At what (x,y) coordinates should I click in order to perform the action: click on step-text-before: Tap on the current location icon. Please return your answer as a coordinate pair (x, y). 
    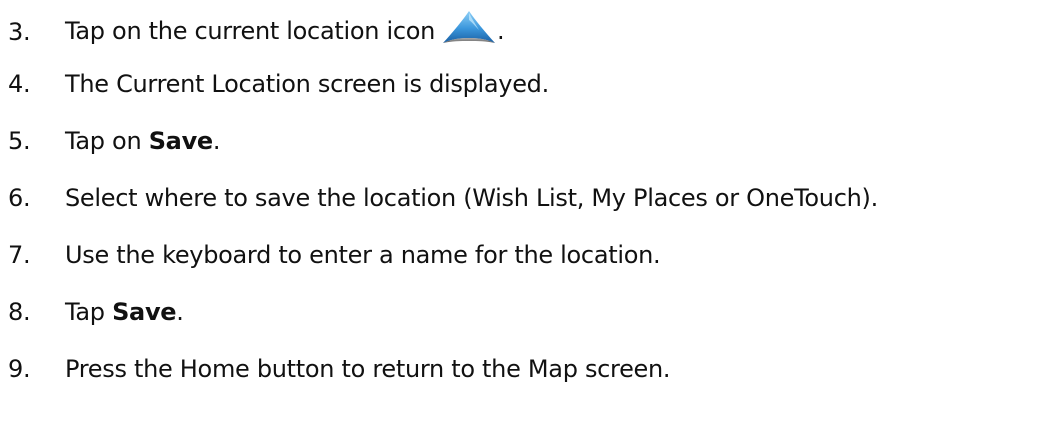
    Looking at the image, I should click on (250, 31).